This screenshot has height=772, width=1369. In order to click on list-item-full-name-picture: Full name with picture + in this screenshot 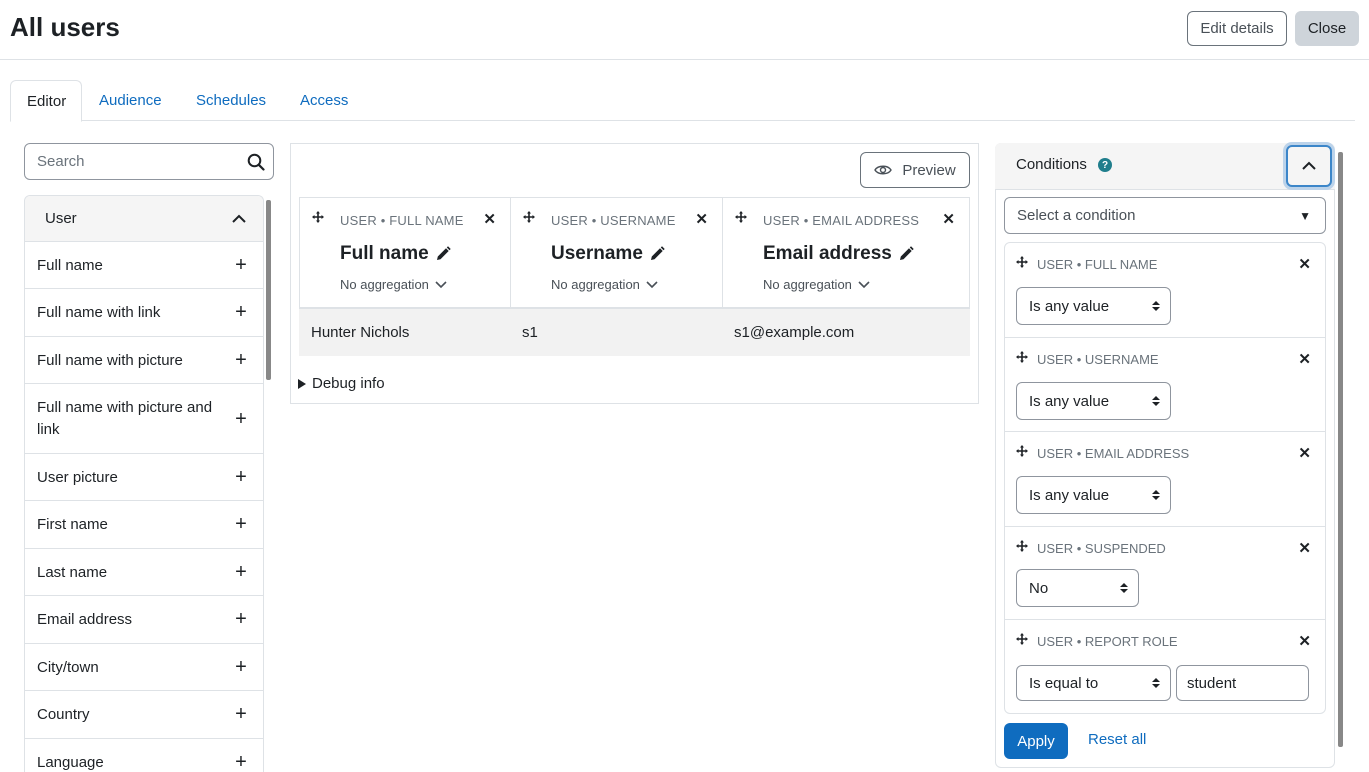, I will do `click(144, 360)`.